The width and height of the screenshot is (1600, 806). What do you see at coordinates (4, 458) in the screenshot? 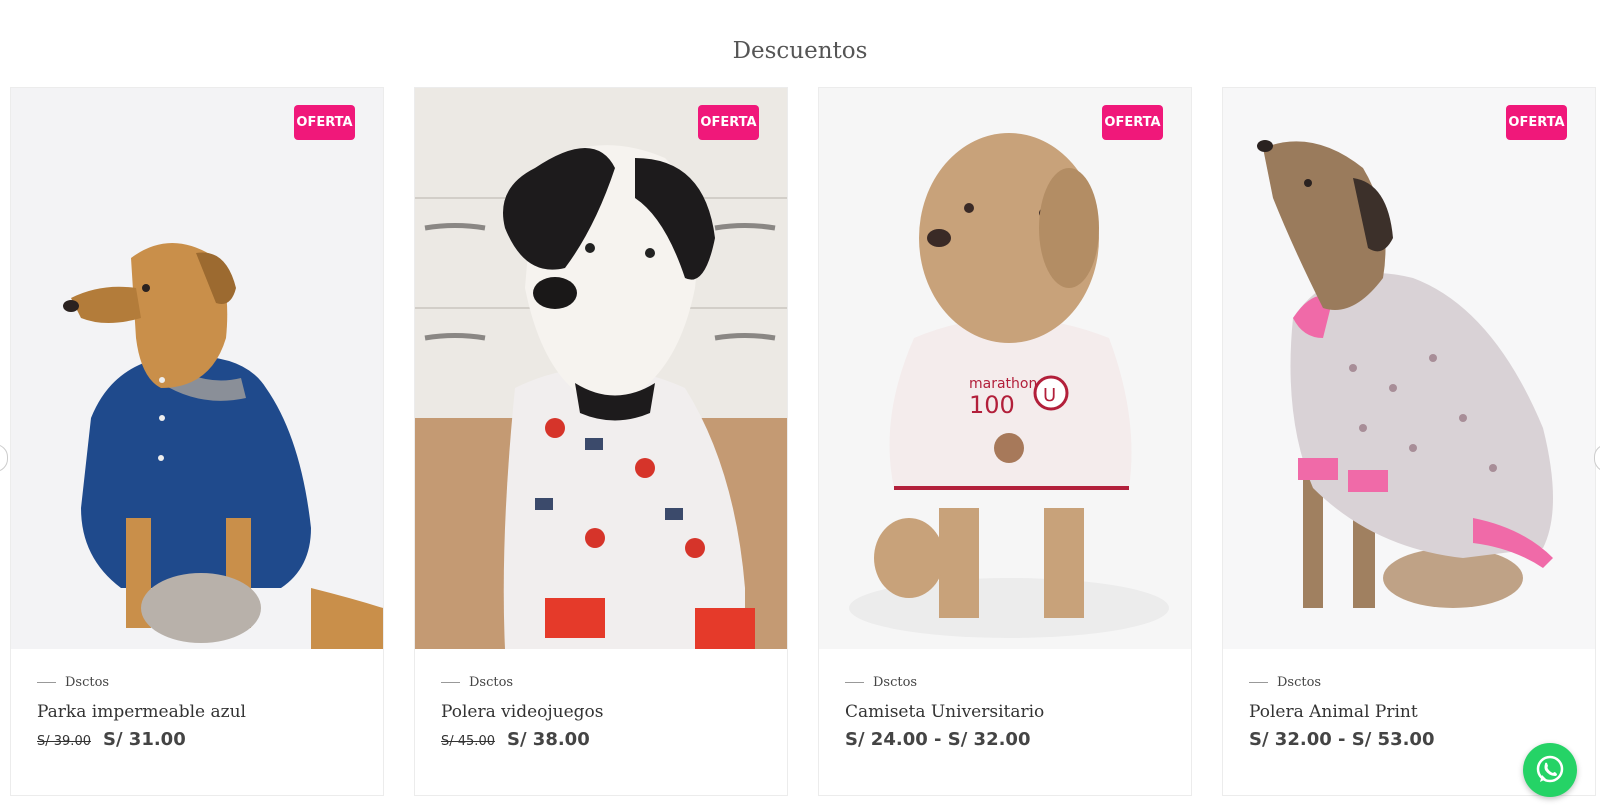
I see `carousel-prev-button` at bounding box center [4, 458].